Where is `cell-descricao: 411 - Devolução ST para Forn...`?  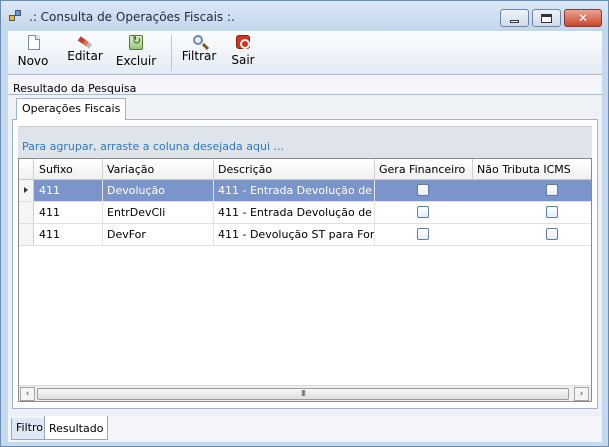 cell-descricao: 411 - Devolução ST para Forn... is located at coordinates (294, 234).